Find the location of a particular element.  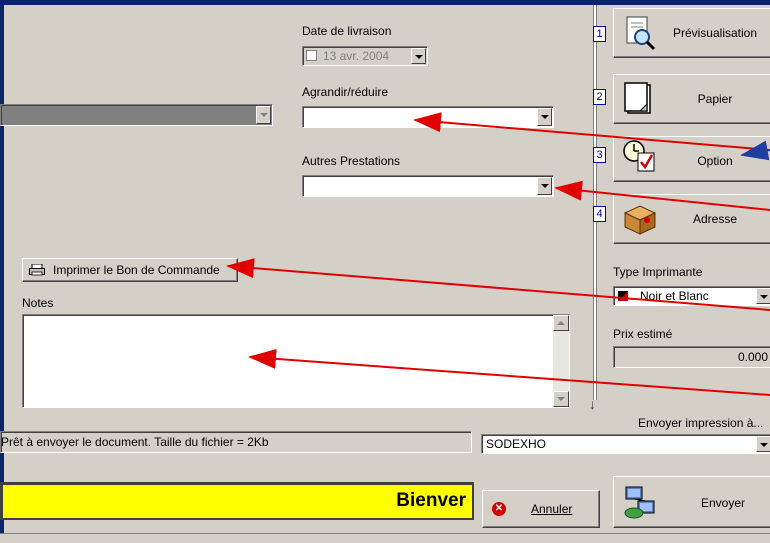

step-badge-2: 2 is located at coordinates (599, 97).